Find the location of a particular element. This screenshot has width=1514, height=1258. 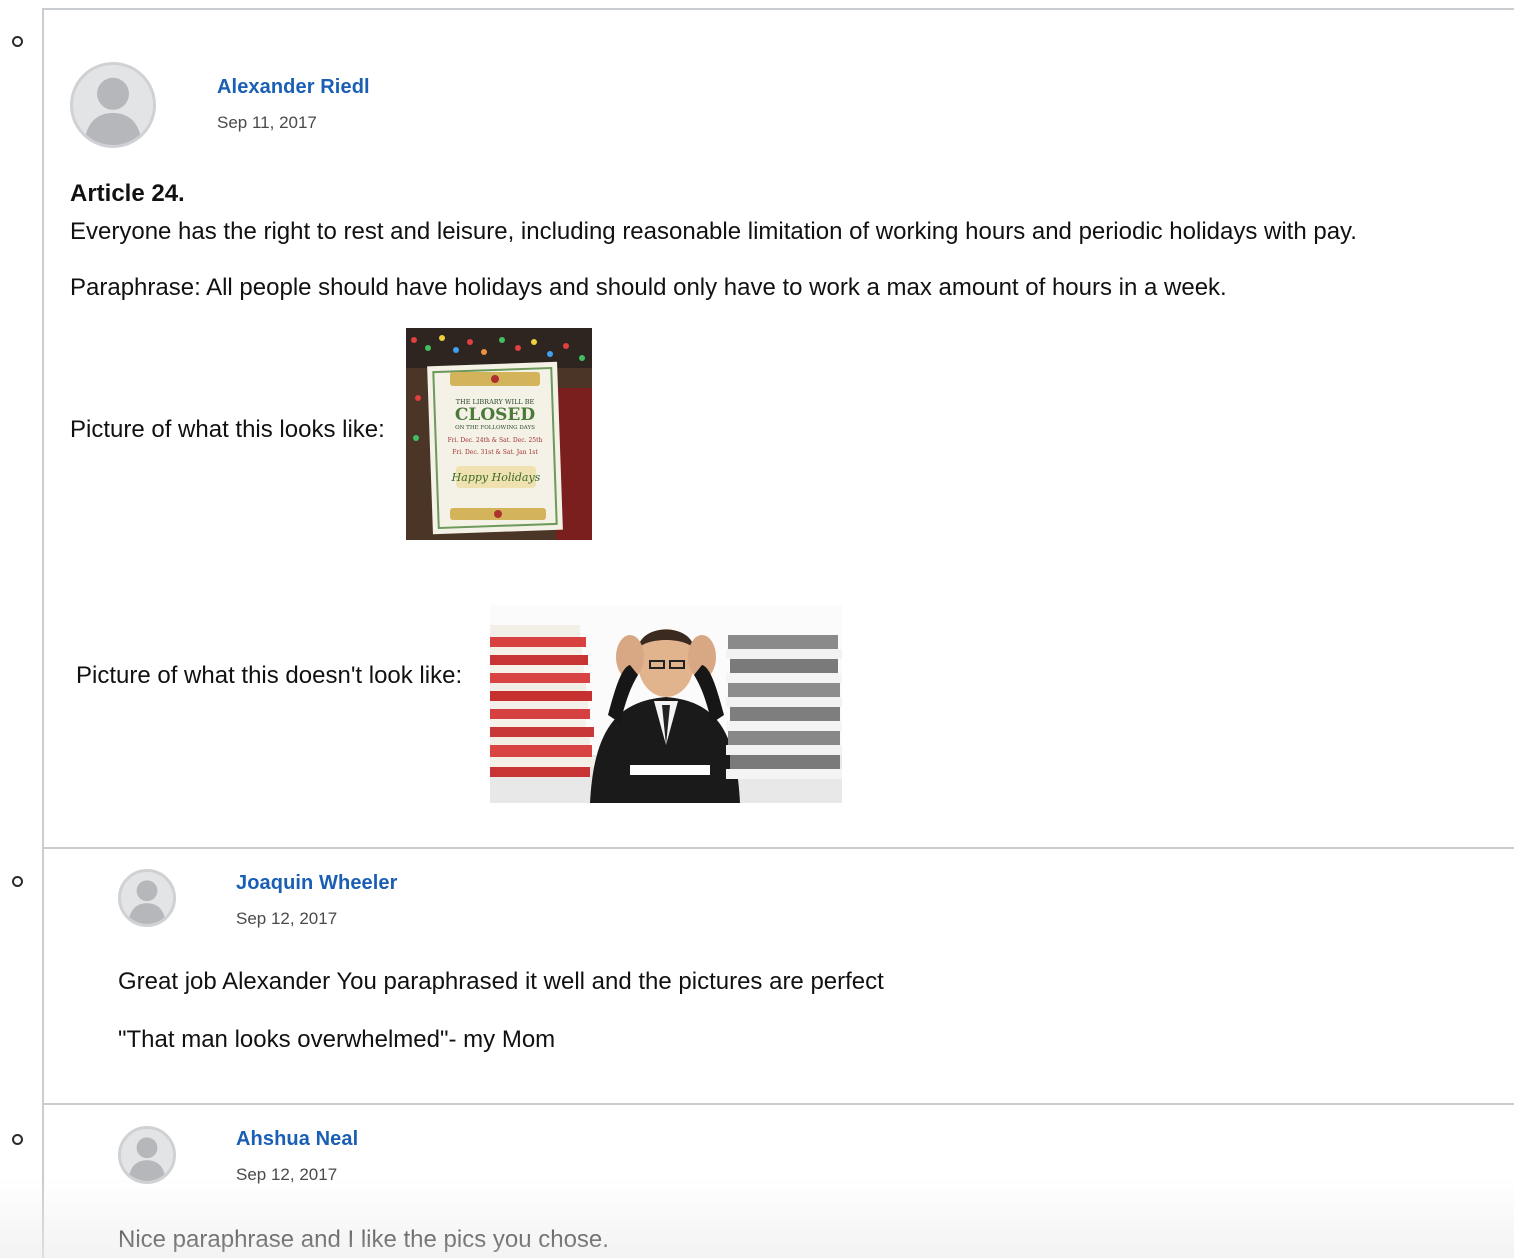

svg-text: Happy Holidays is located at coordinates (496, 477).